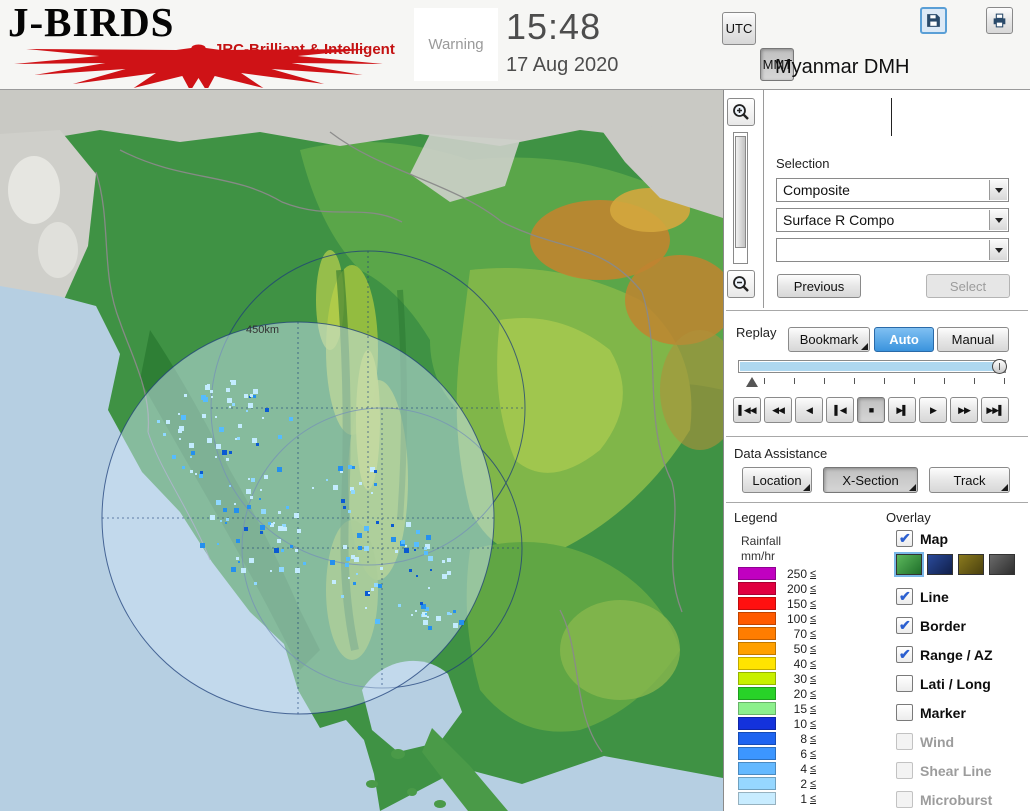  What do you see at coordinates (803, 163) in the screenshot?
I see `selection-label: Selection` at bounding box center [803, 163].